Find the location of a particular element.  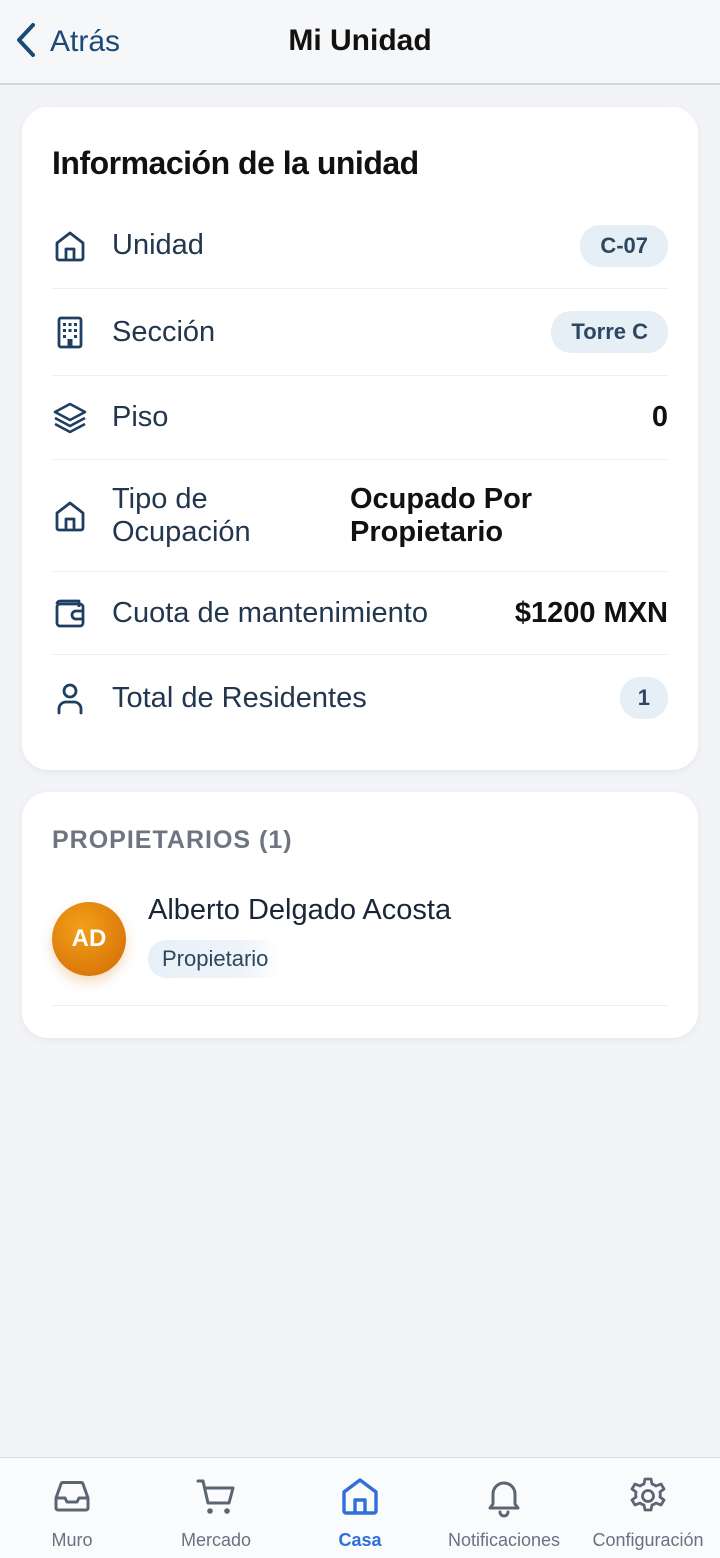

tab-mercado: Mercado is located at coordinates (216, 1512).